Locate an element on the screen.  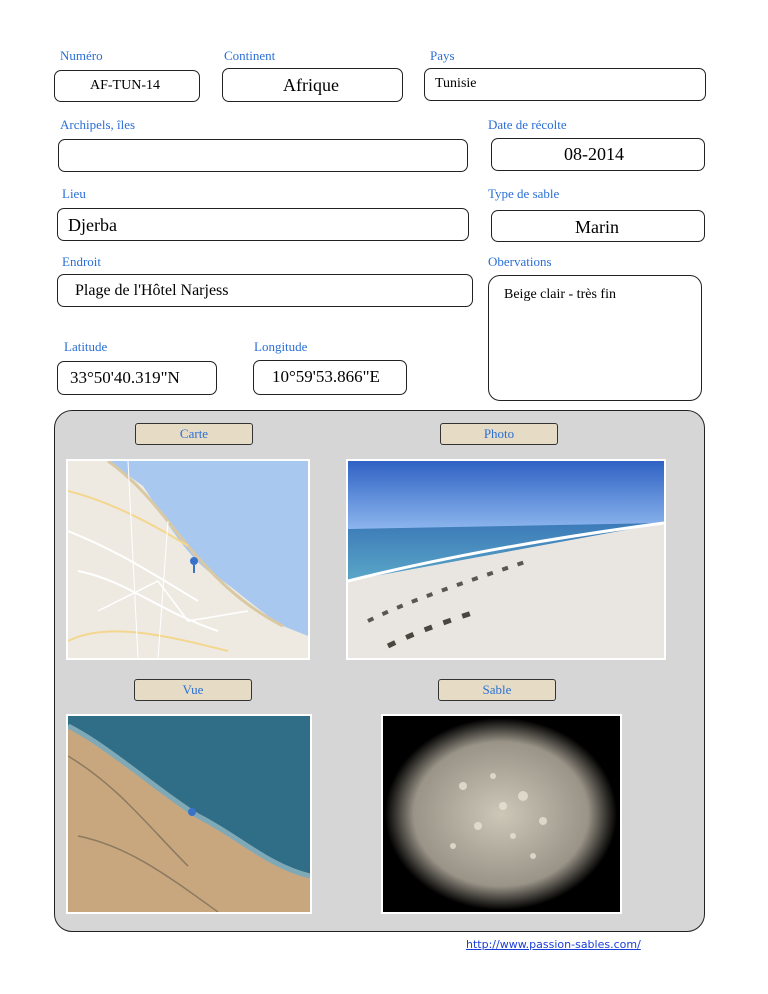
label-numero: Numéro is located at coordinates (81, 55).